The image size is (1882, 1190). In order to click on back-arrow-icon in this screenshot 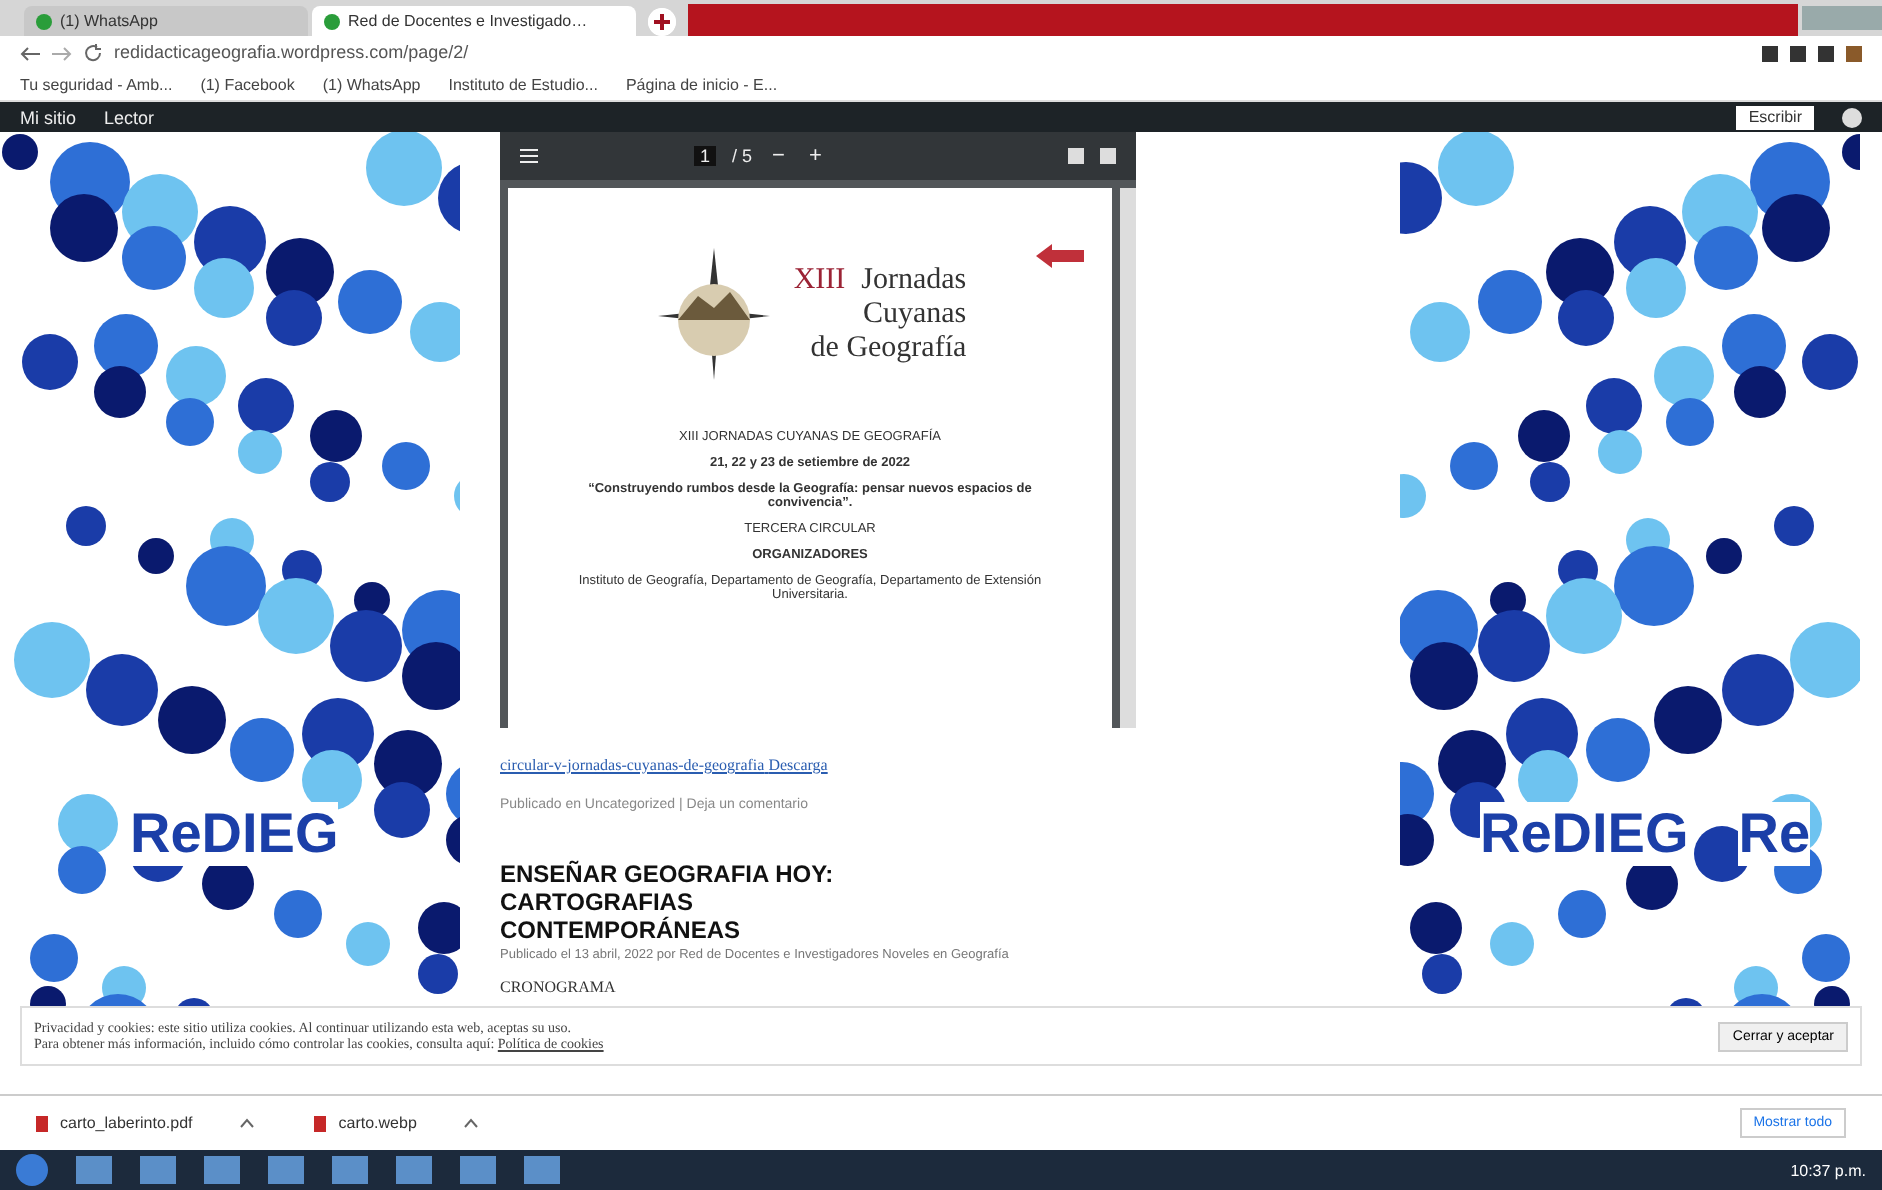, I will do `click(30, 53)`.